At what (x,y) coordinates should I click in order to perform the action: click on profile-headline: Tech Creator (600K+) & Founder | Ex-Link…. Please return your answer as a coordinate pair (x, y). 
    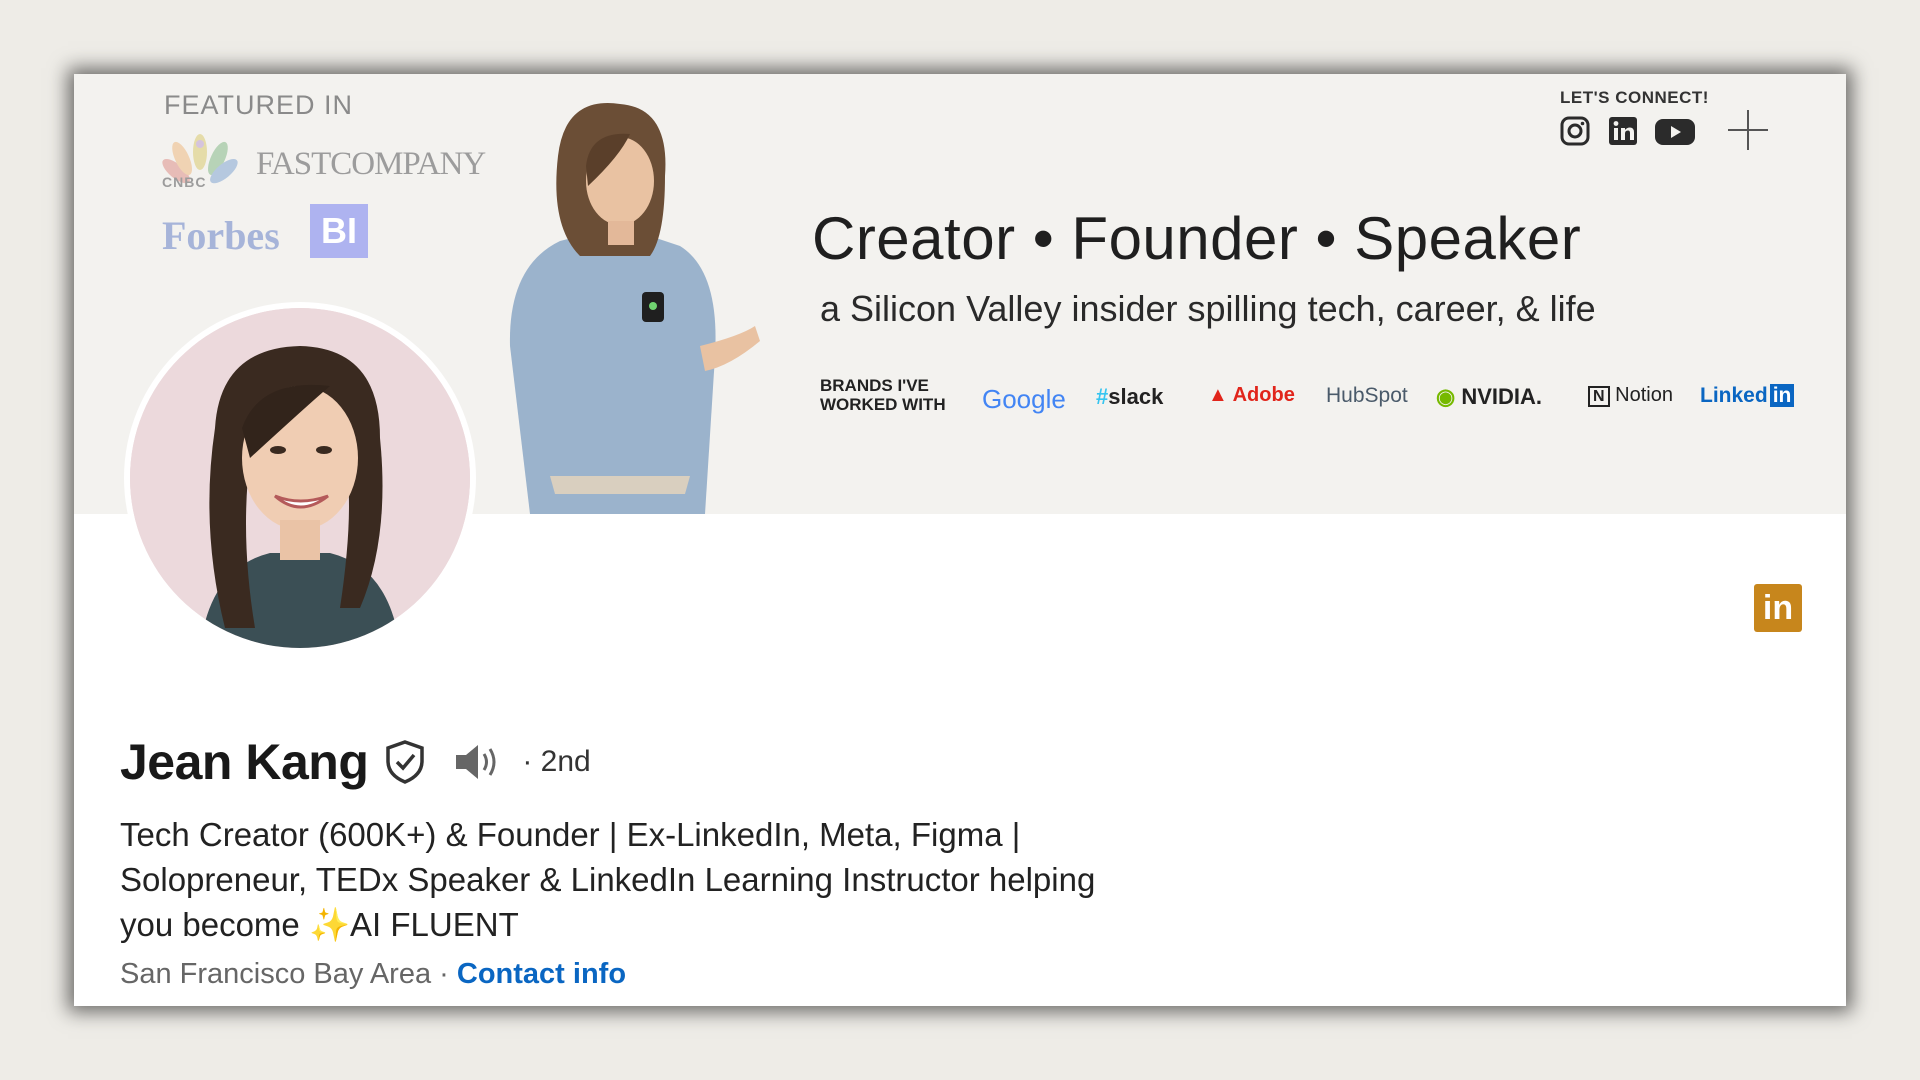
    Looking at the image, I should click on (720, 879).